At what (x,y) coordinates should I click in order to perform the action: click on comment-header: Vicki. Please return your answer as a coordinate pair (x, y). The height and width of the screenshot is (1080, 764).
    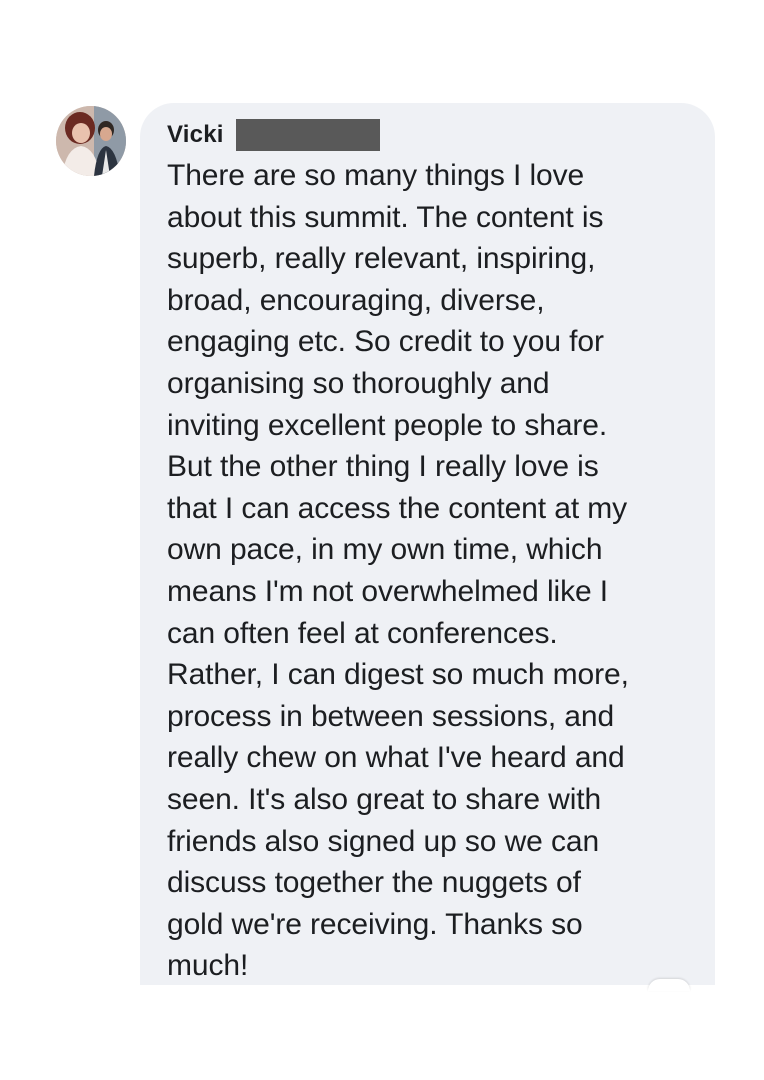
    Looking at the image, I should click on (273, 135).